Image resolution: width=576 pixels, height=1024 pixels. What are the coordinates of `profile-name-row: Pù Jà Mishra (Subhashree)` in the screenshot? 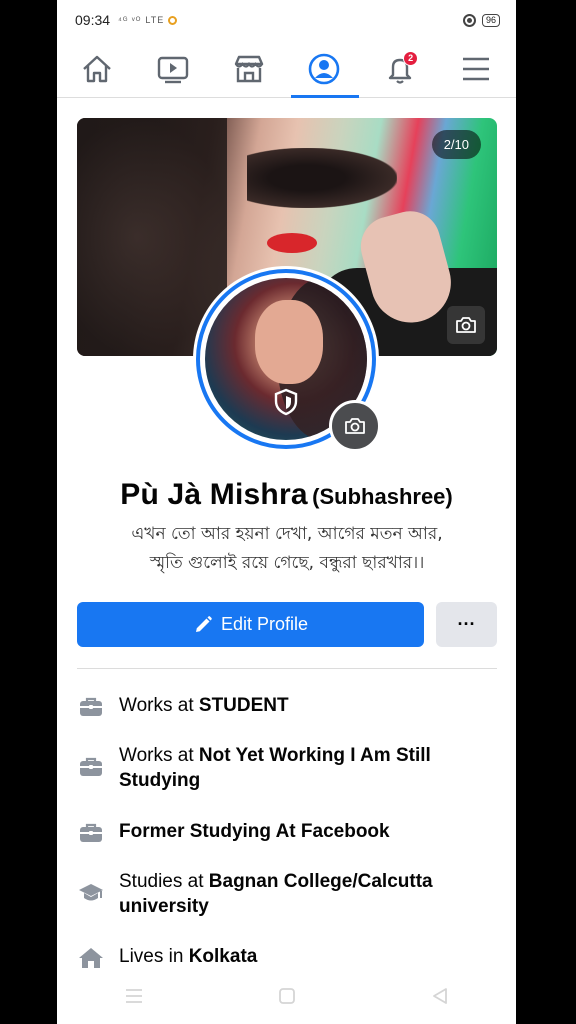 It's located at (286, 495).